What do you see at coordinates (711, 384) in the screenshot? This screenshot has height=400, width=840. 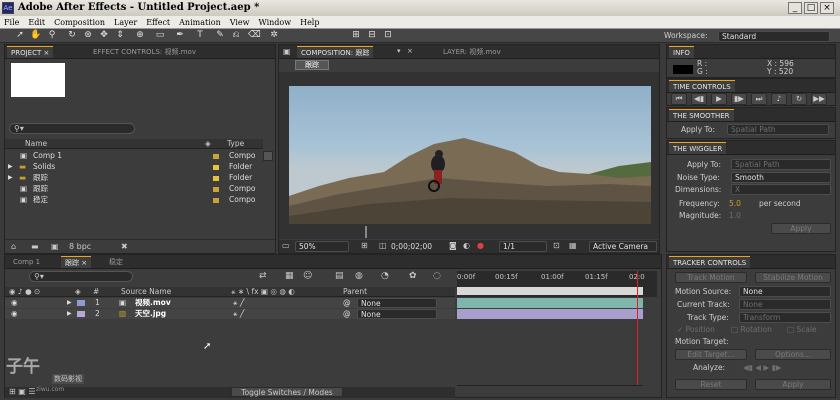 I see `reset-button: Reset` at bounding box center [711, 384].